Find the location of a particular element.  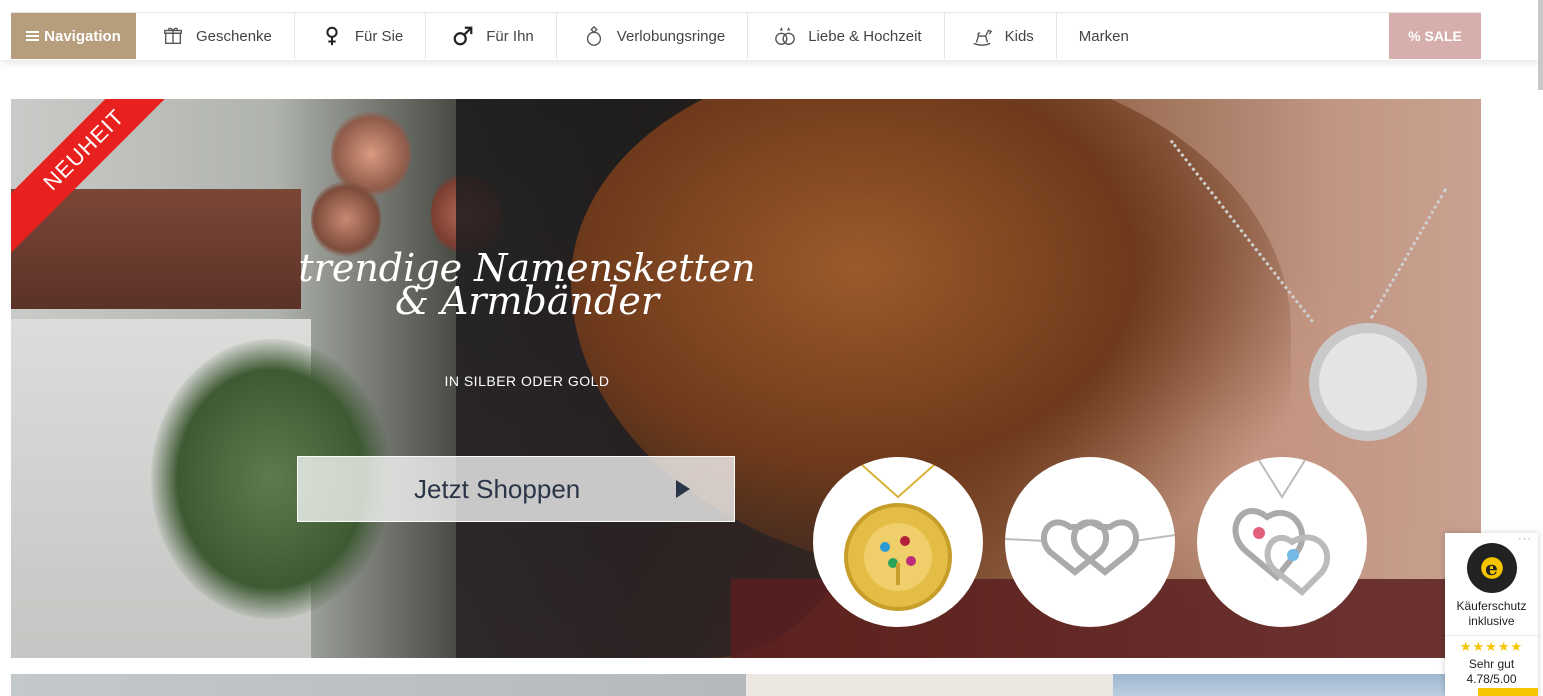

rings-icon is located at coordinates (785, 36).